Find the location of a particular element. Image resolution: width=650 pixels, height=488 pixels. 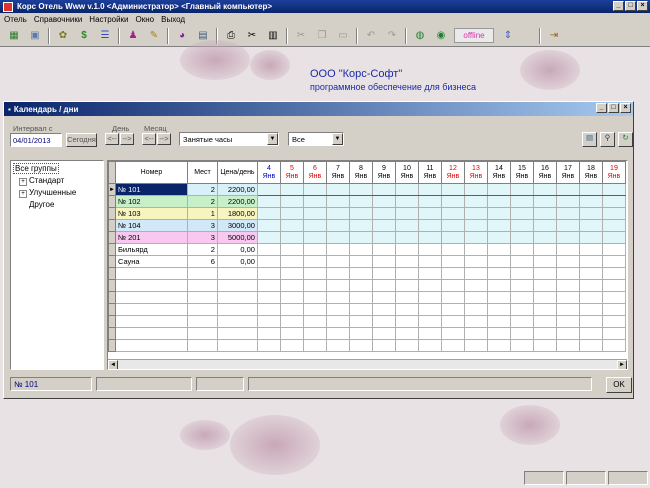

table-row: Сауна 6 0,00 is located at coordinates (367, 261).